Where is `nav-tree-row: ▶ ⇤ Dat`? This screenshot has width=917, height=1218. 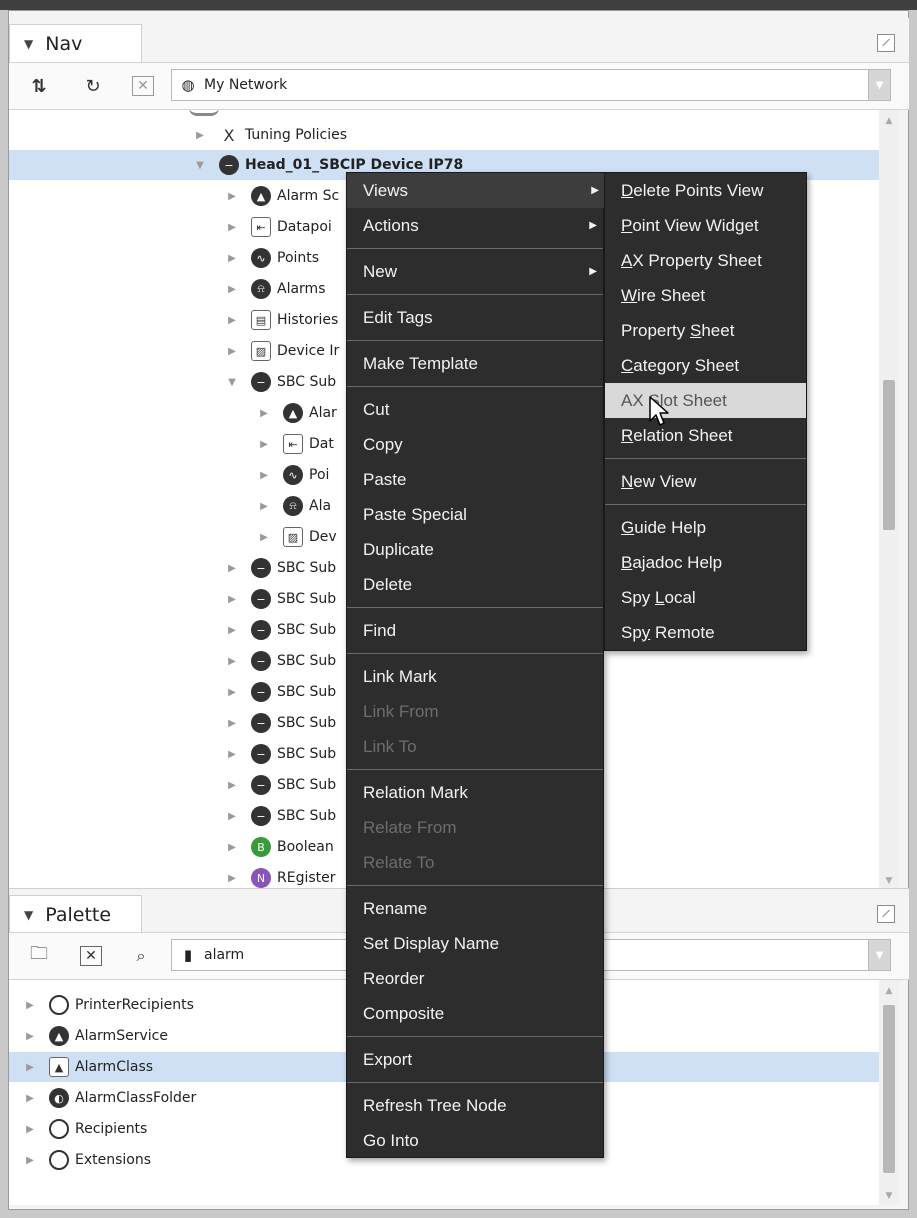 nav-tree-row: ▶ ⇤ Dat is located at coordinates (171, 444).